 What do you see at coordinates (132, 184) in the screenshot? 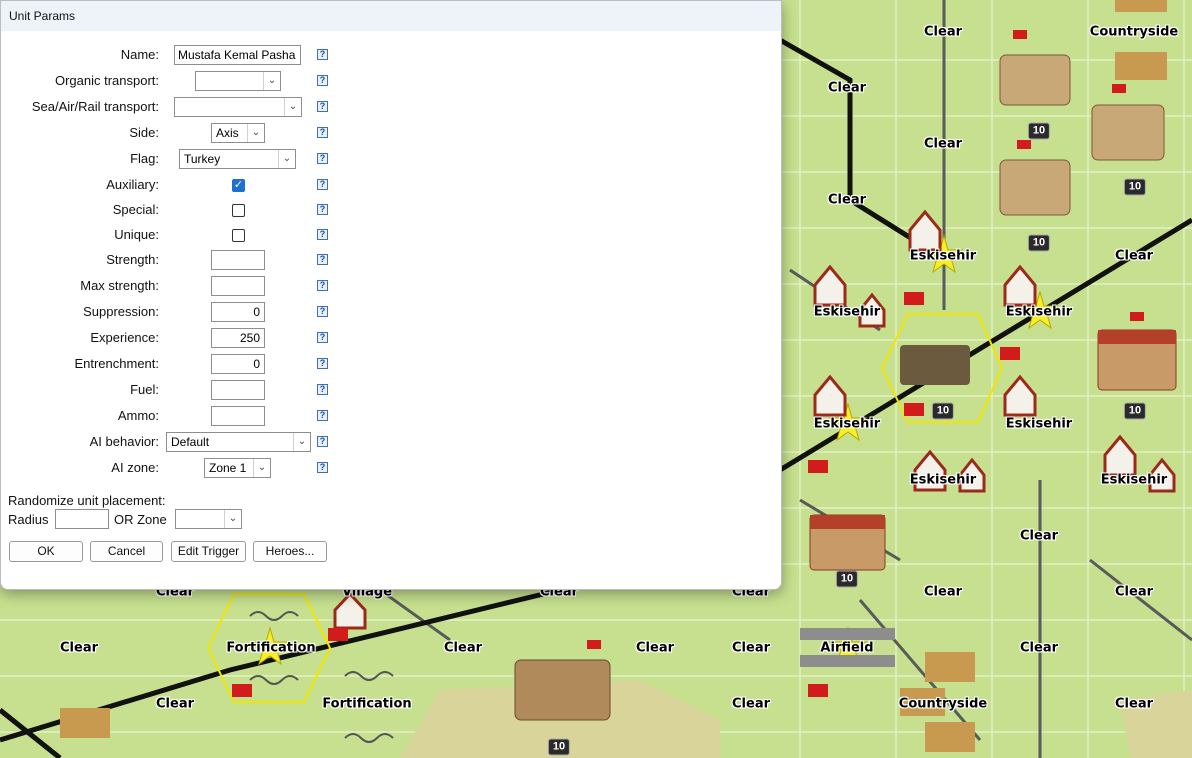
I see `auxiliary-label: Auxiliary:` at bounding box center [132, 184].